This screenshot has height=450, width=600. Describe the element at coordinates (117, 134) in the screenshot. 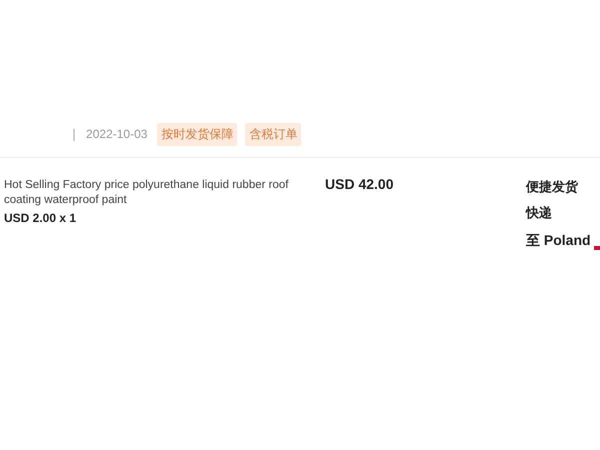

I see `order-date: 2022-10-03` at that location.